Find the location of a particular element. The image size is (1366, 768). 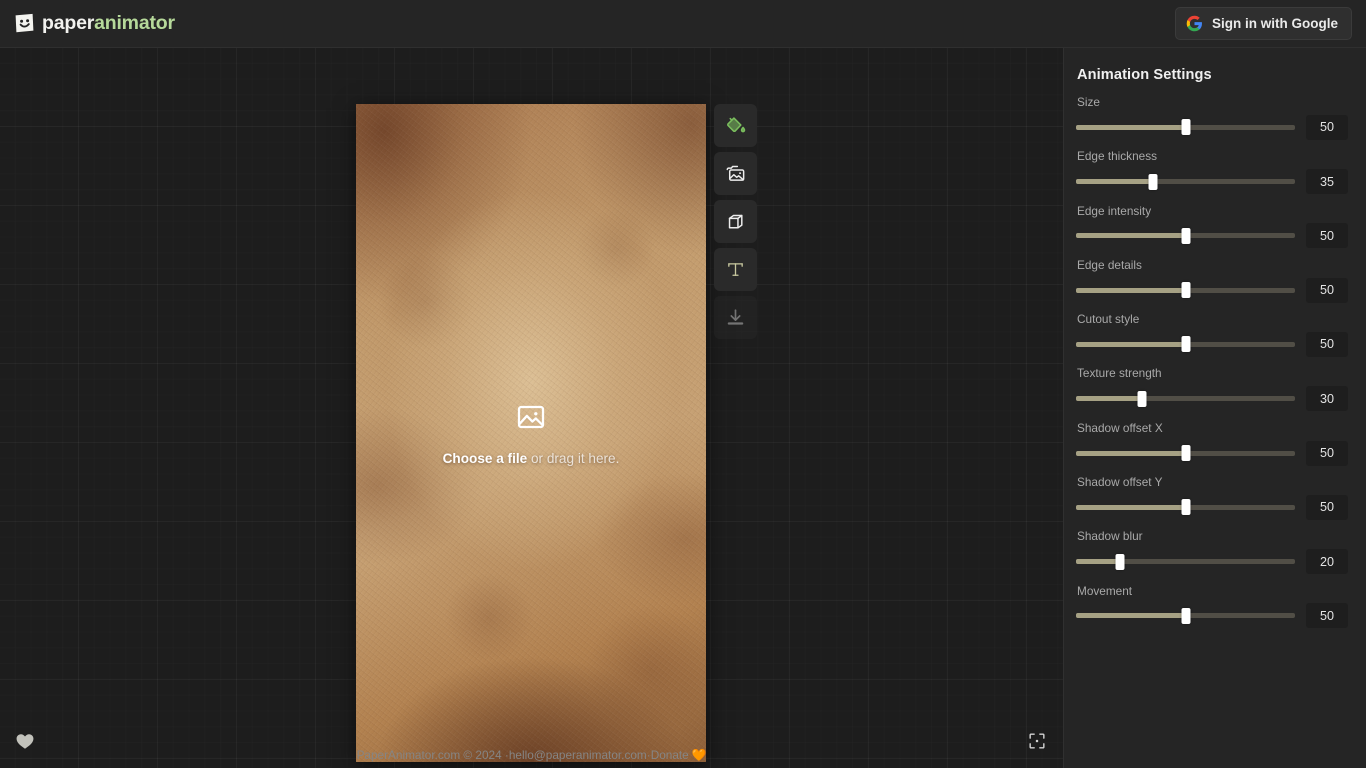

setting-row: 30 is located at coordinates (1212, 399).